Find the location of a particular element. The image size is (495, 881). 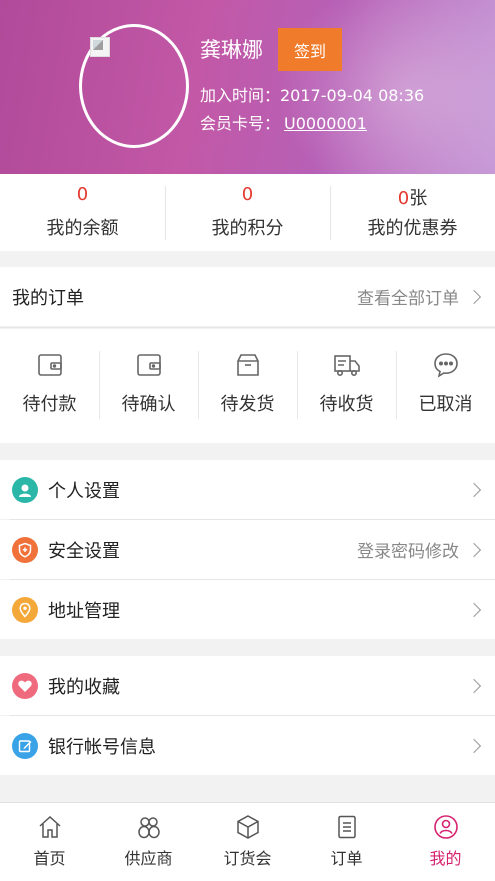

user-icon is located at coordinates (445, 827).